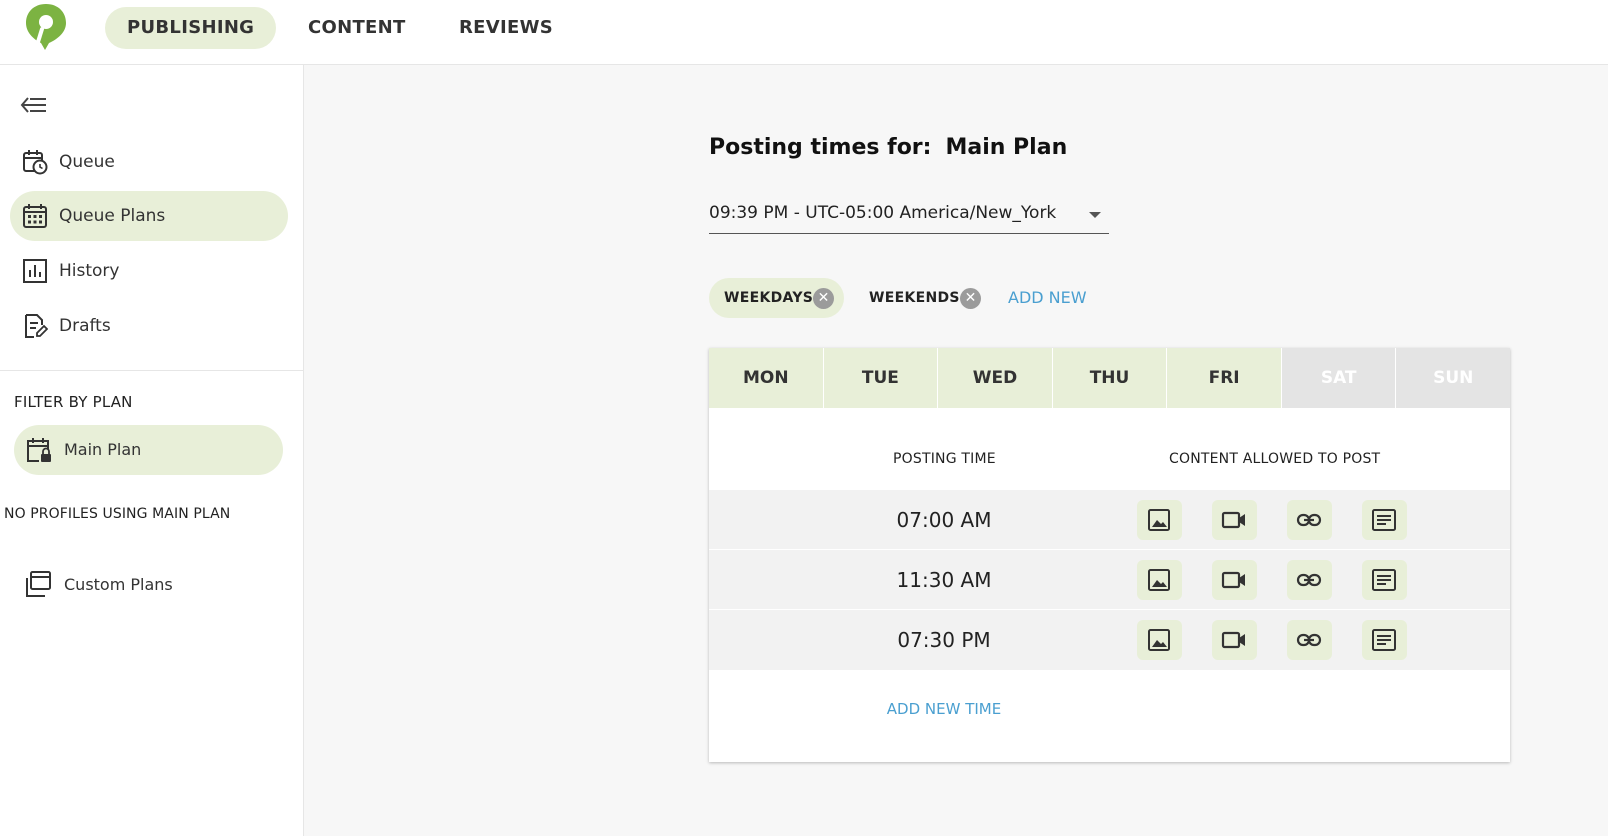 The image size is (1608, 836). I want to click on document-edit-icon, so click(36, 326).